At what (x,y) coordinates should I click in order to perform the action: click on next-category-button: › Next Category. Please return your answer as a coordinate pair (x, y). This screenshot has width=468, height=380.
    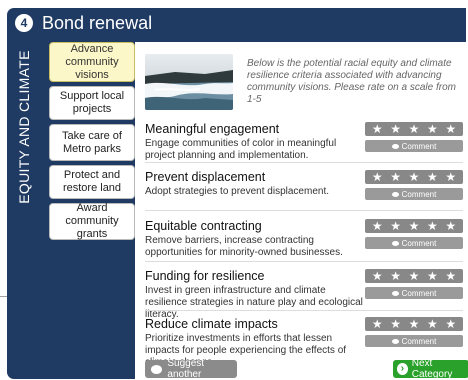
    Looking at the image, I should click on (430, 369).